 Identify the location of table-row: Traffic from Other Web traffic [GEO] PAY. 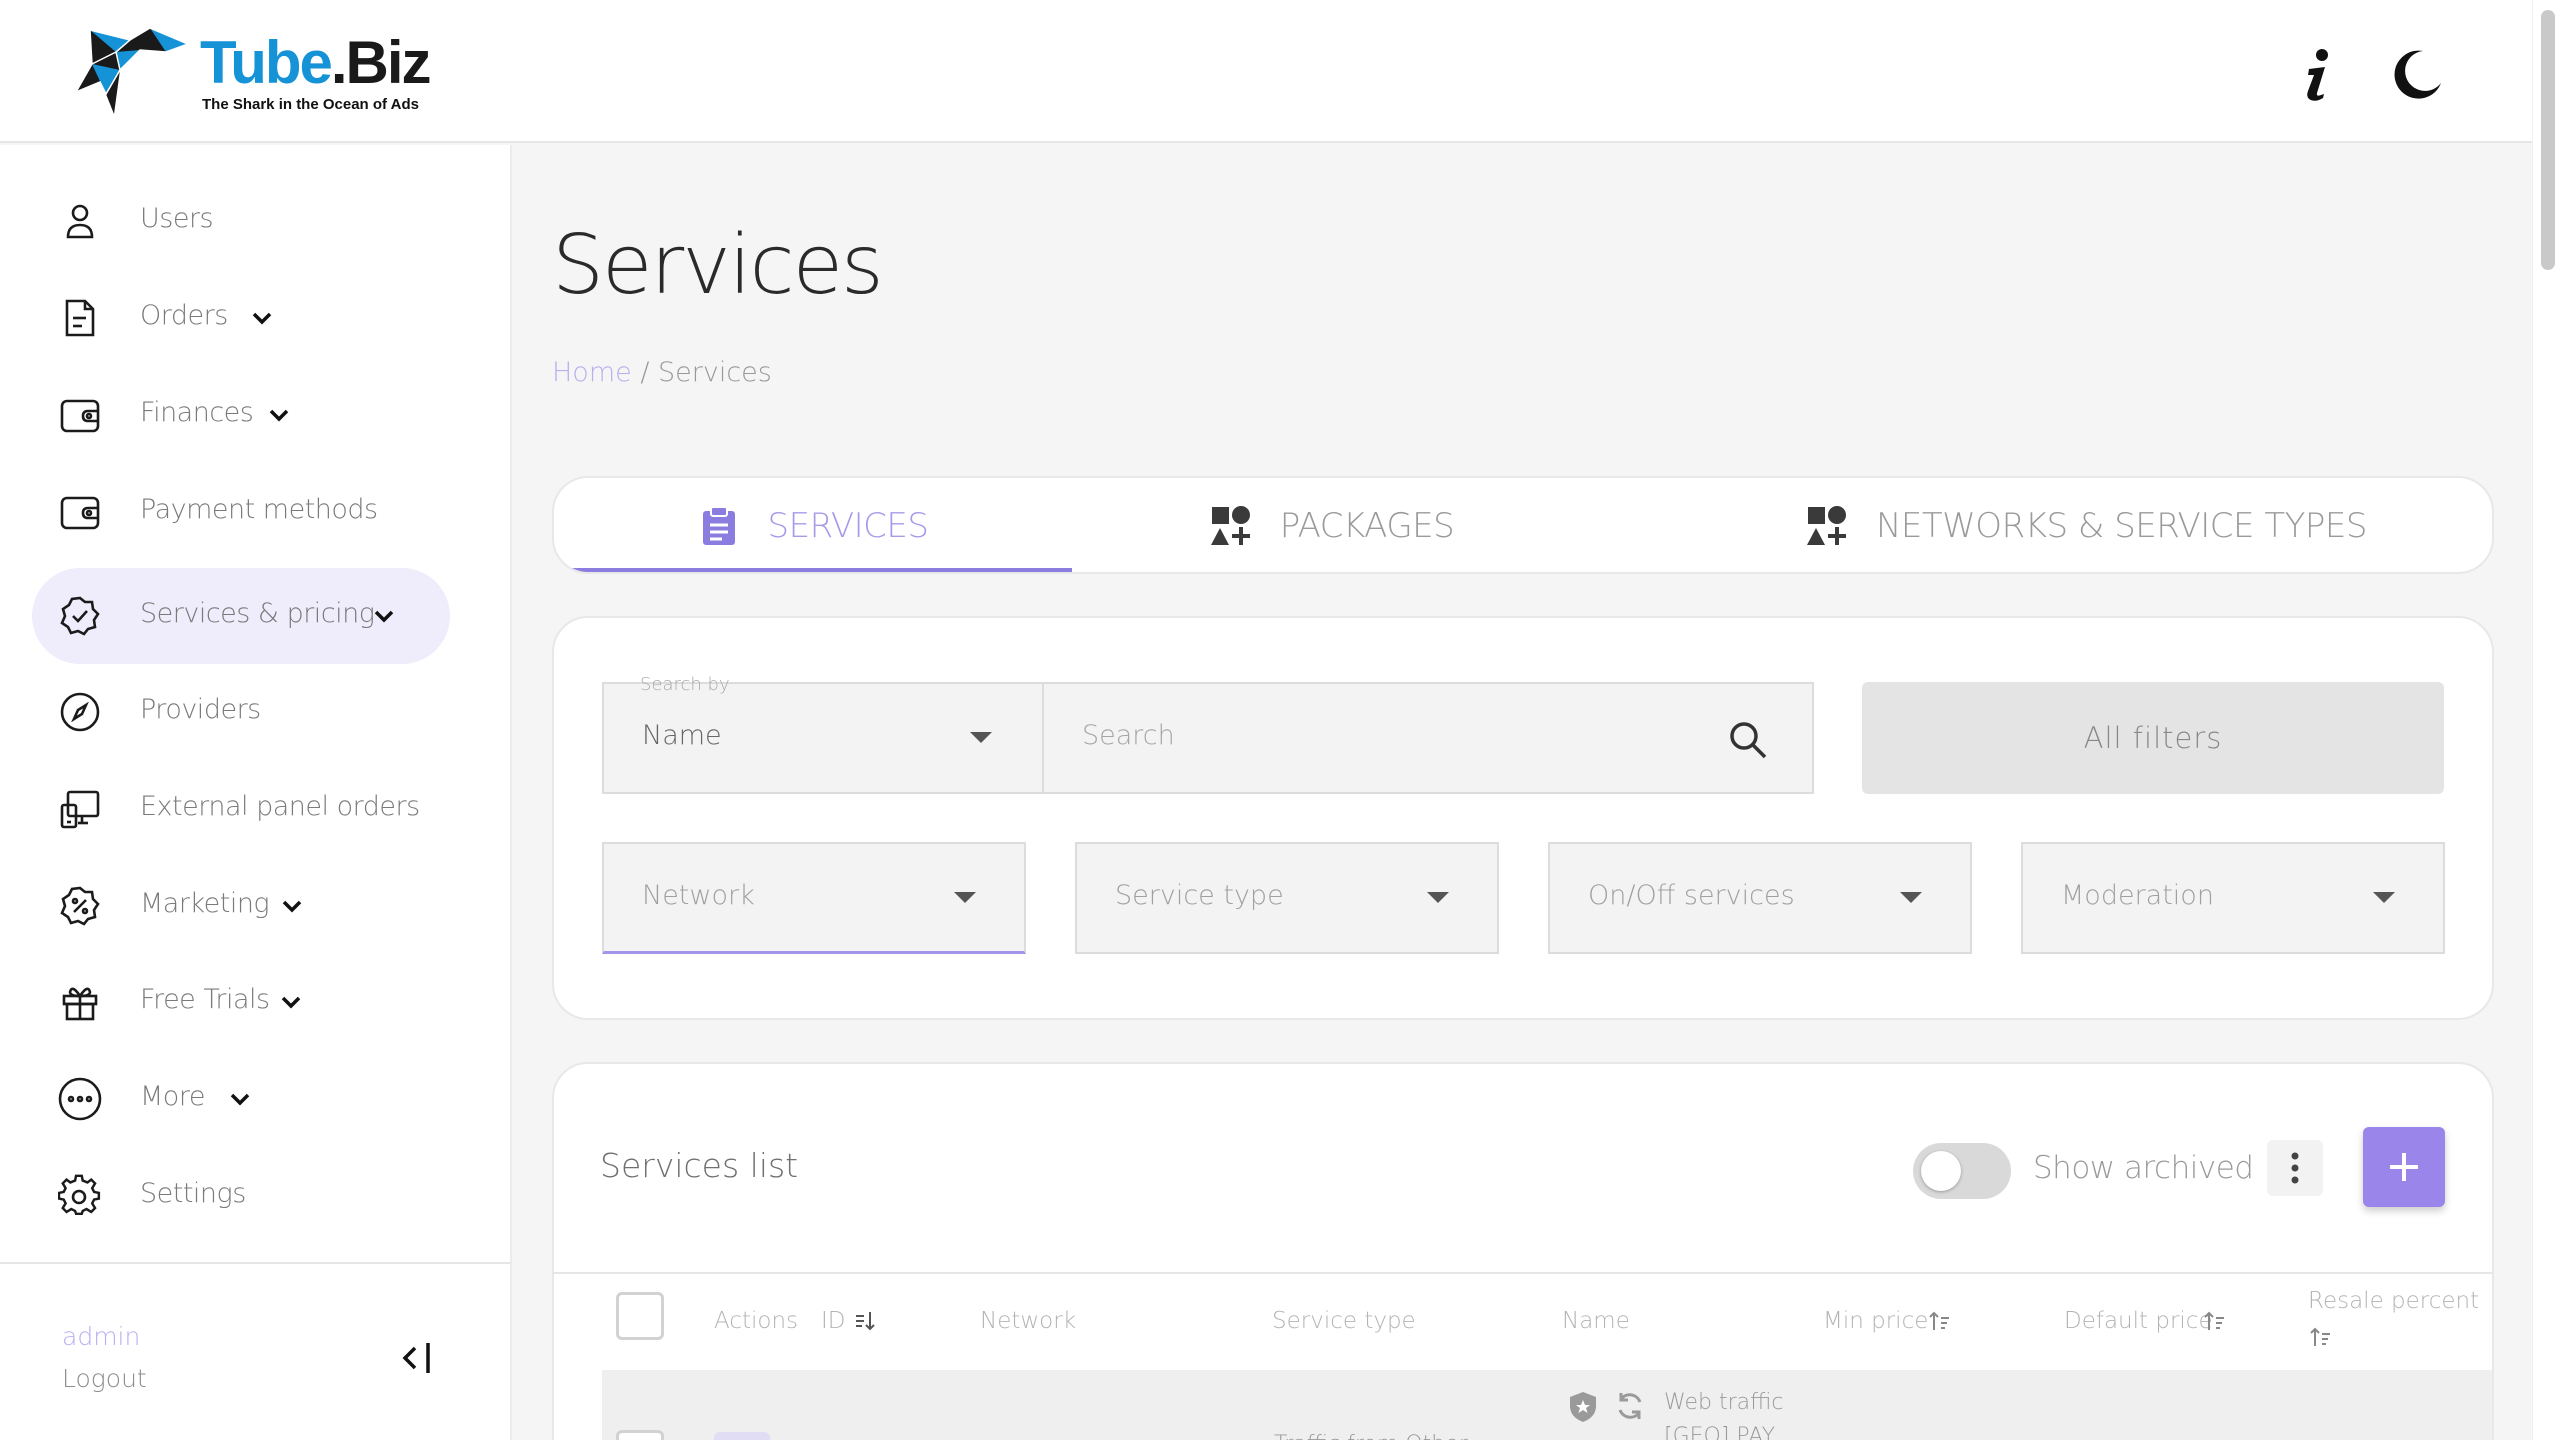
(1547, 1405).